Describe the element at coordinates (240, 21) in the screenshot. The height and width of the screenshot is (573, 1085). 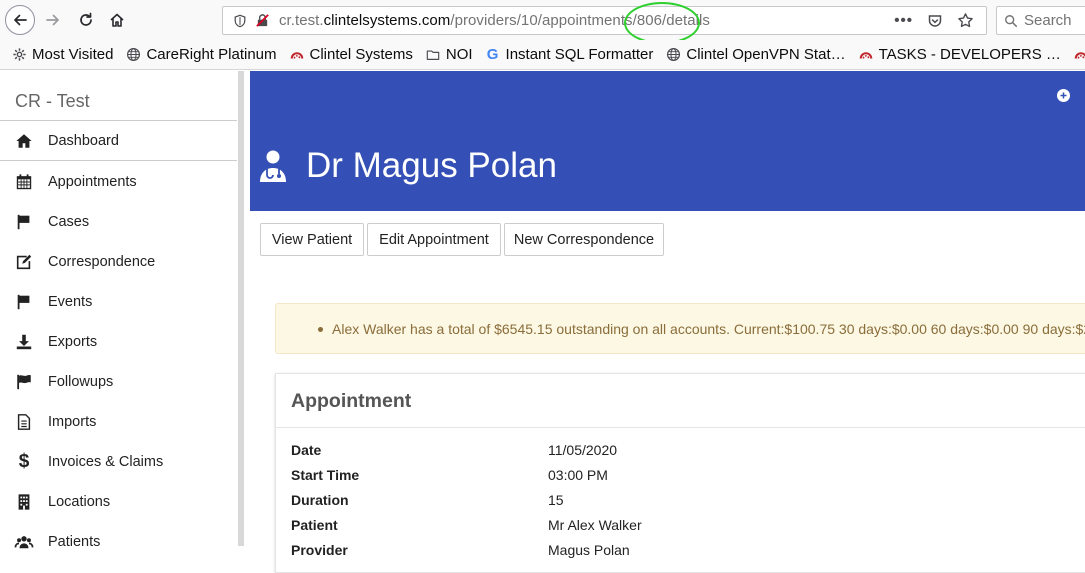
I see `shield-icon` at that location.